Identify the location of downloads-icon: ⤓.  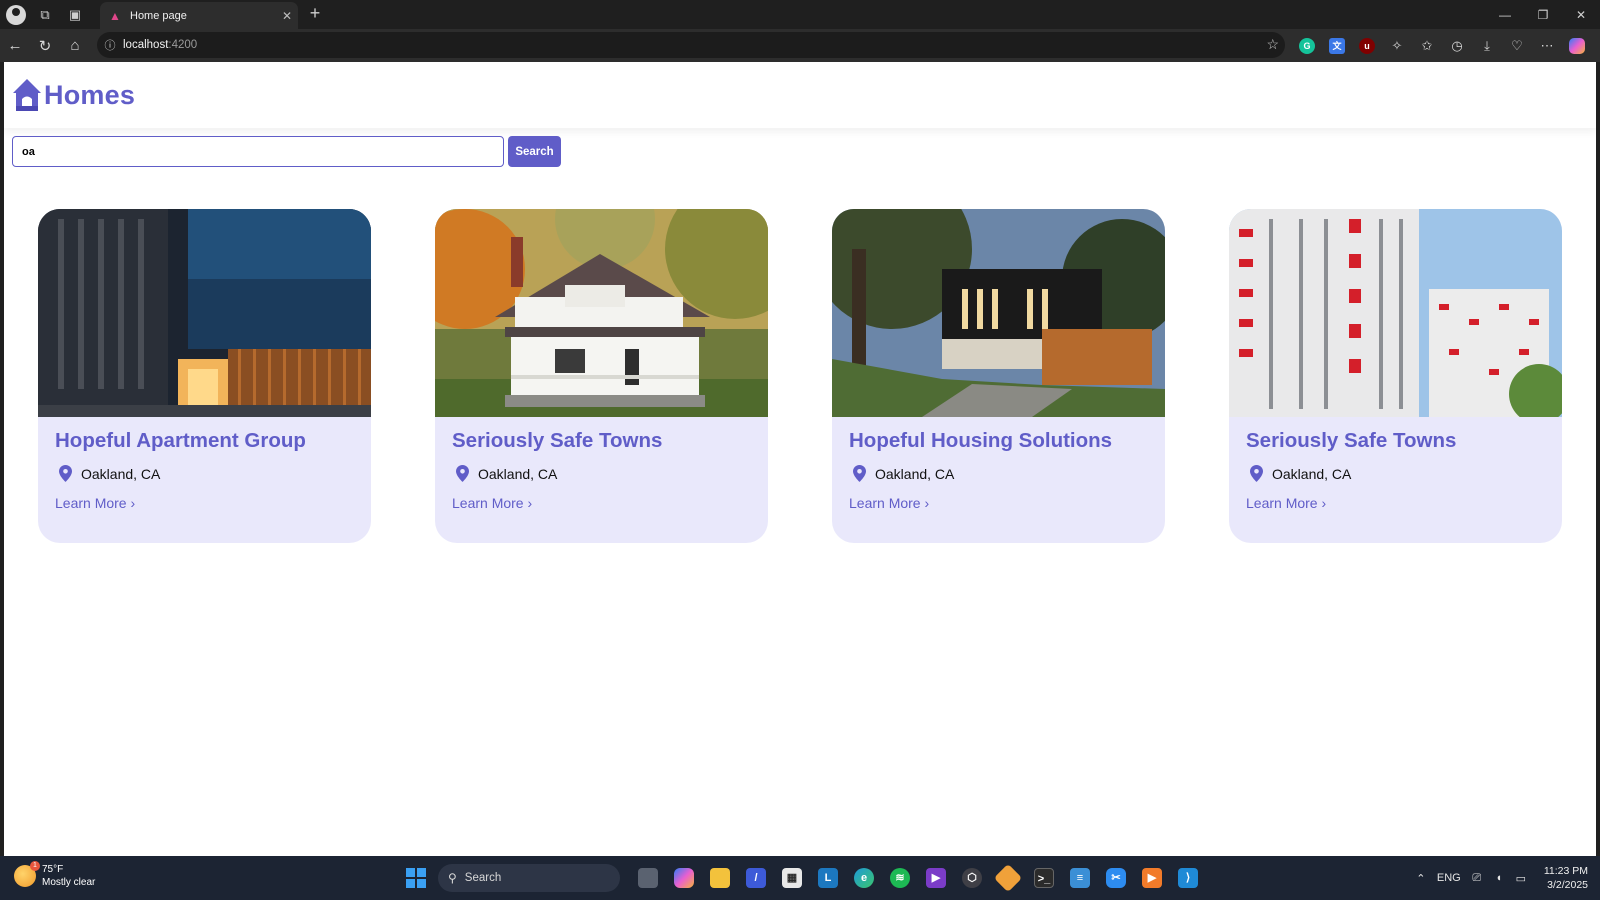
(1487, 46).